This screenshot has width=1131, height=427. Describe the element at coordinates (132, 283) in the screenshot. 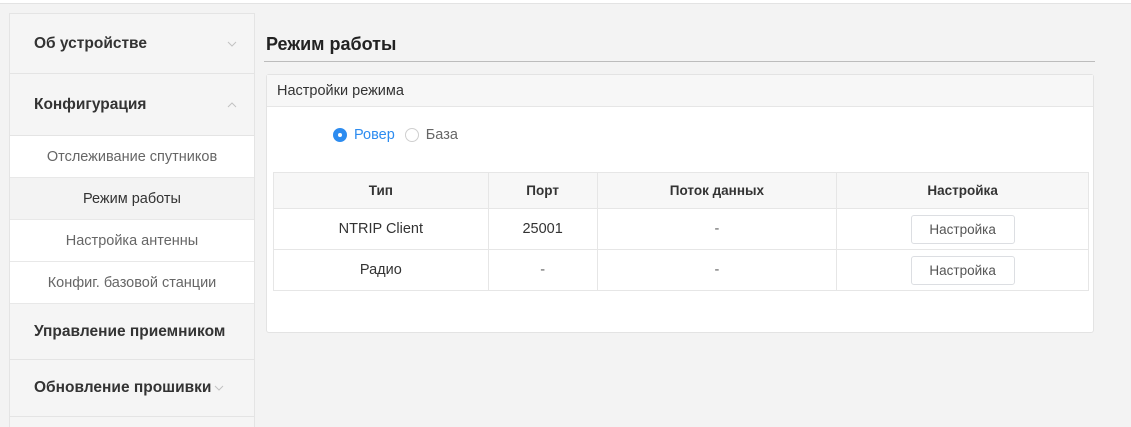

I see `sidebar-item-base-station-config: Конфиг. базовой станции` at that location.